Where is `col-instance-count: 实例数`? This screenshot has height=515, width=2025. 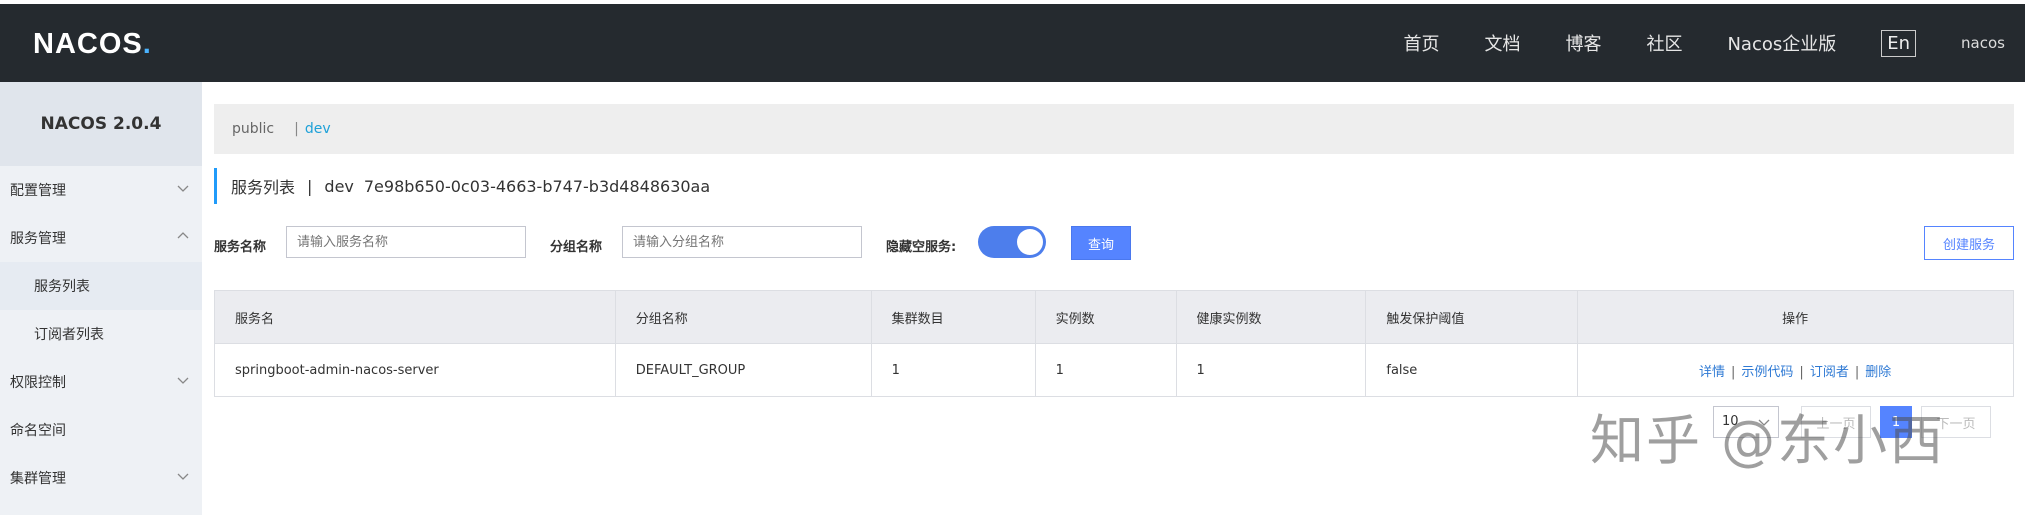 col-instance-count: 实例数 is located at coordinates (1105, 317).